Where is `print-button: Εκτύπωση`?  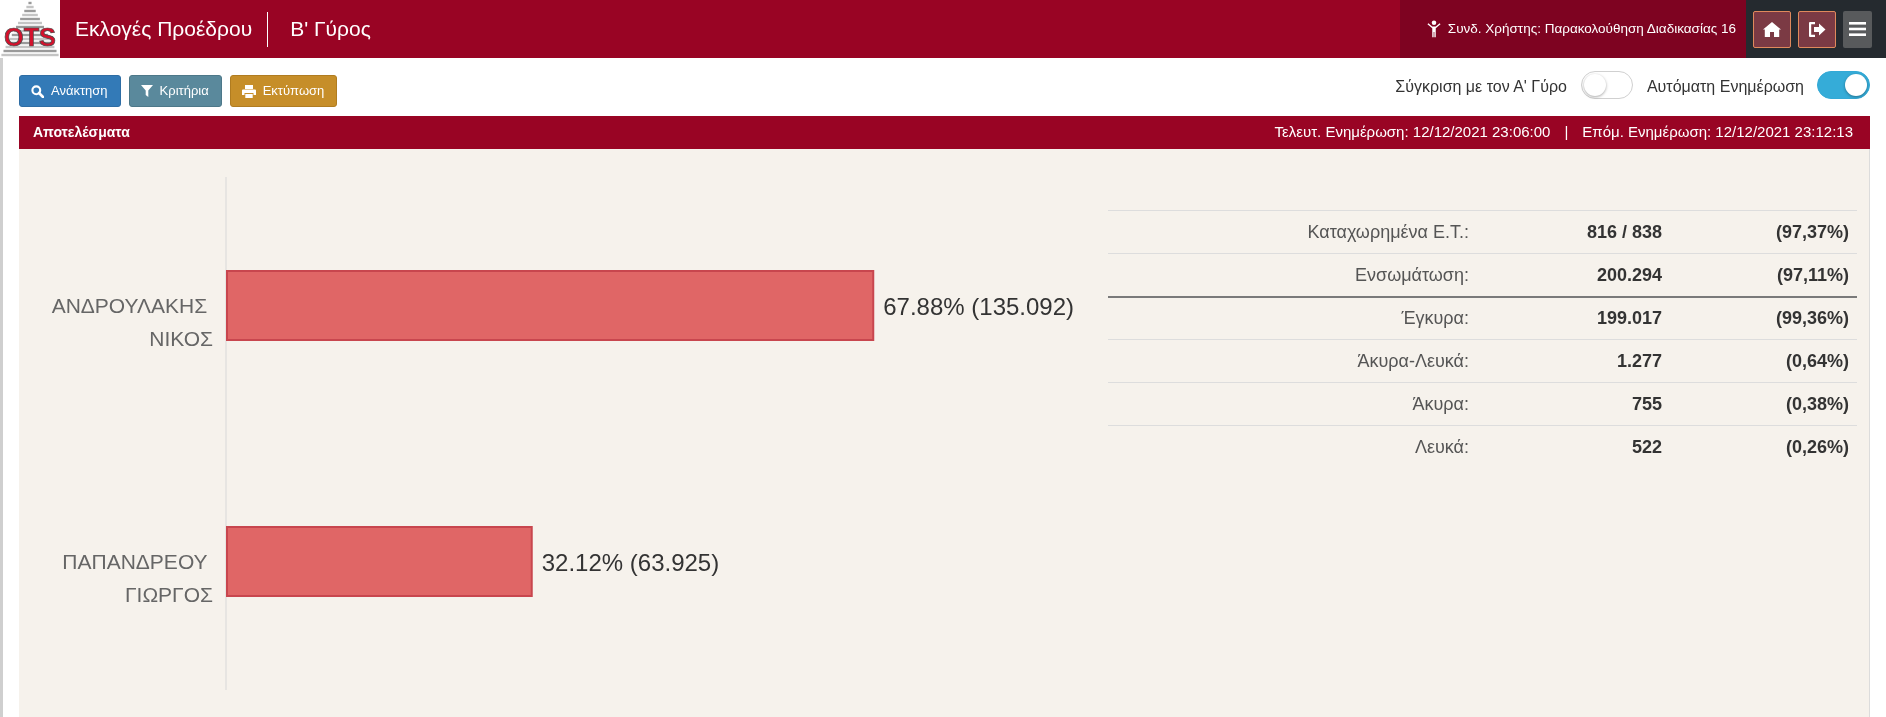
print-button: Εκτύπωση is located at coordinates (283, 91).